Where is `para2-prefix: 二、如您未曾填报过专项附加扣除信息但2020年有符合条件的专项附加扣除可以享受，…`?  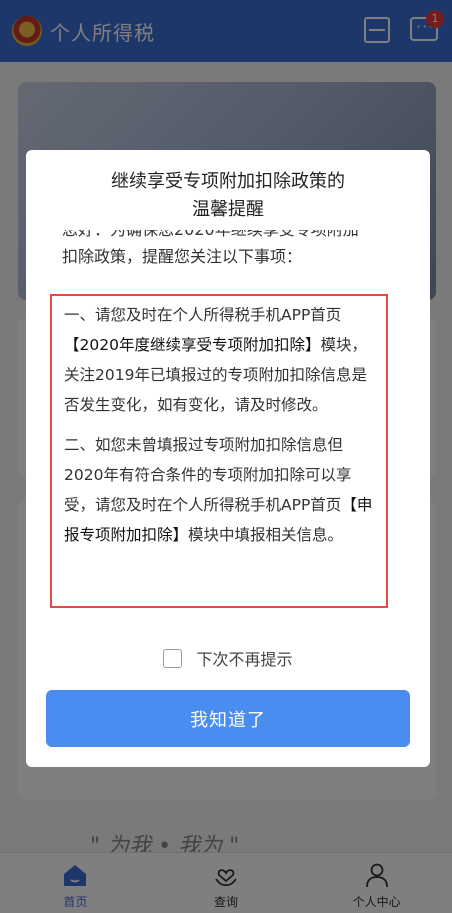 para2-prefix: 二、如您未曾填报过专项附加扣除信息但2020年有符合条件的专项附加扣除可以享受，… is located at coordinates (208, 475).